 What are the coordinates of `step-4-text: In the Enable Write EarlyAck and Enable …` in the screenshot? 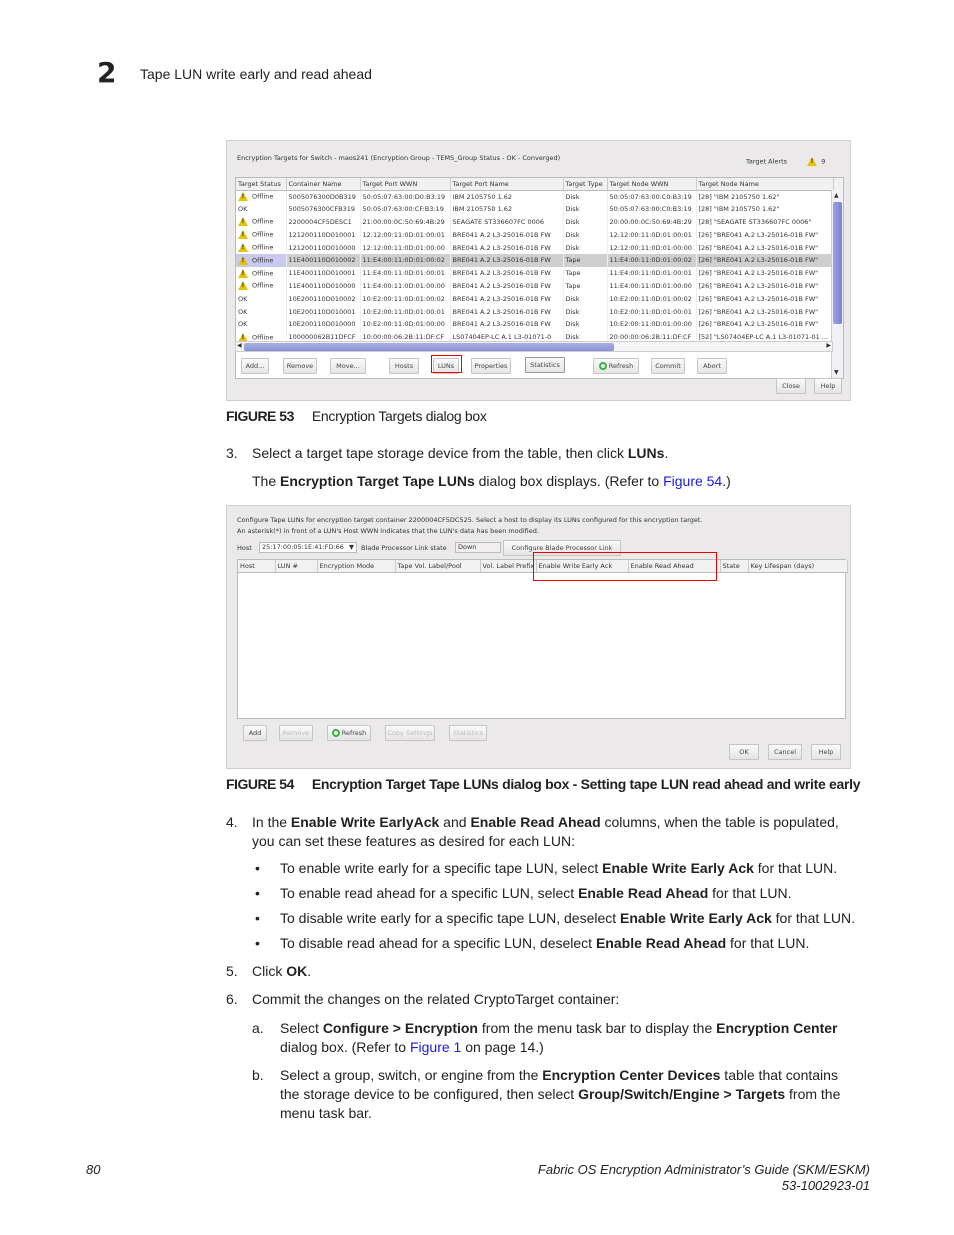 It's located at (562, 832).